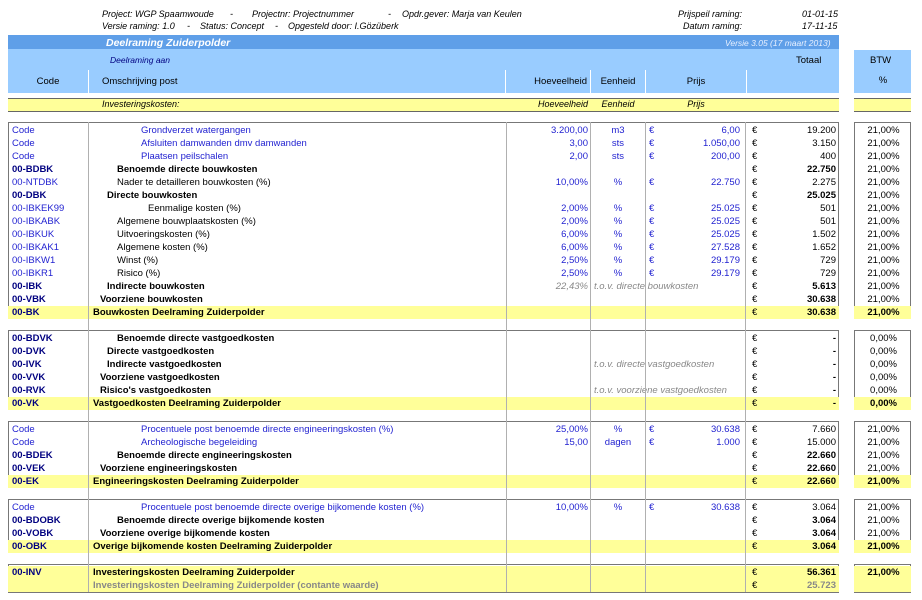  Describe the element at coordinates (29, 377) in the screenshot. I see `row-code: 00-VVK` at that location.